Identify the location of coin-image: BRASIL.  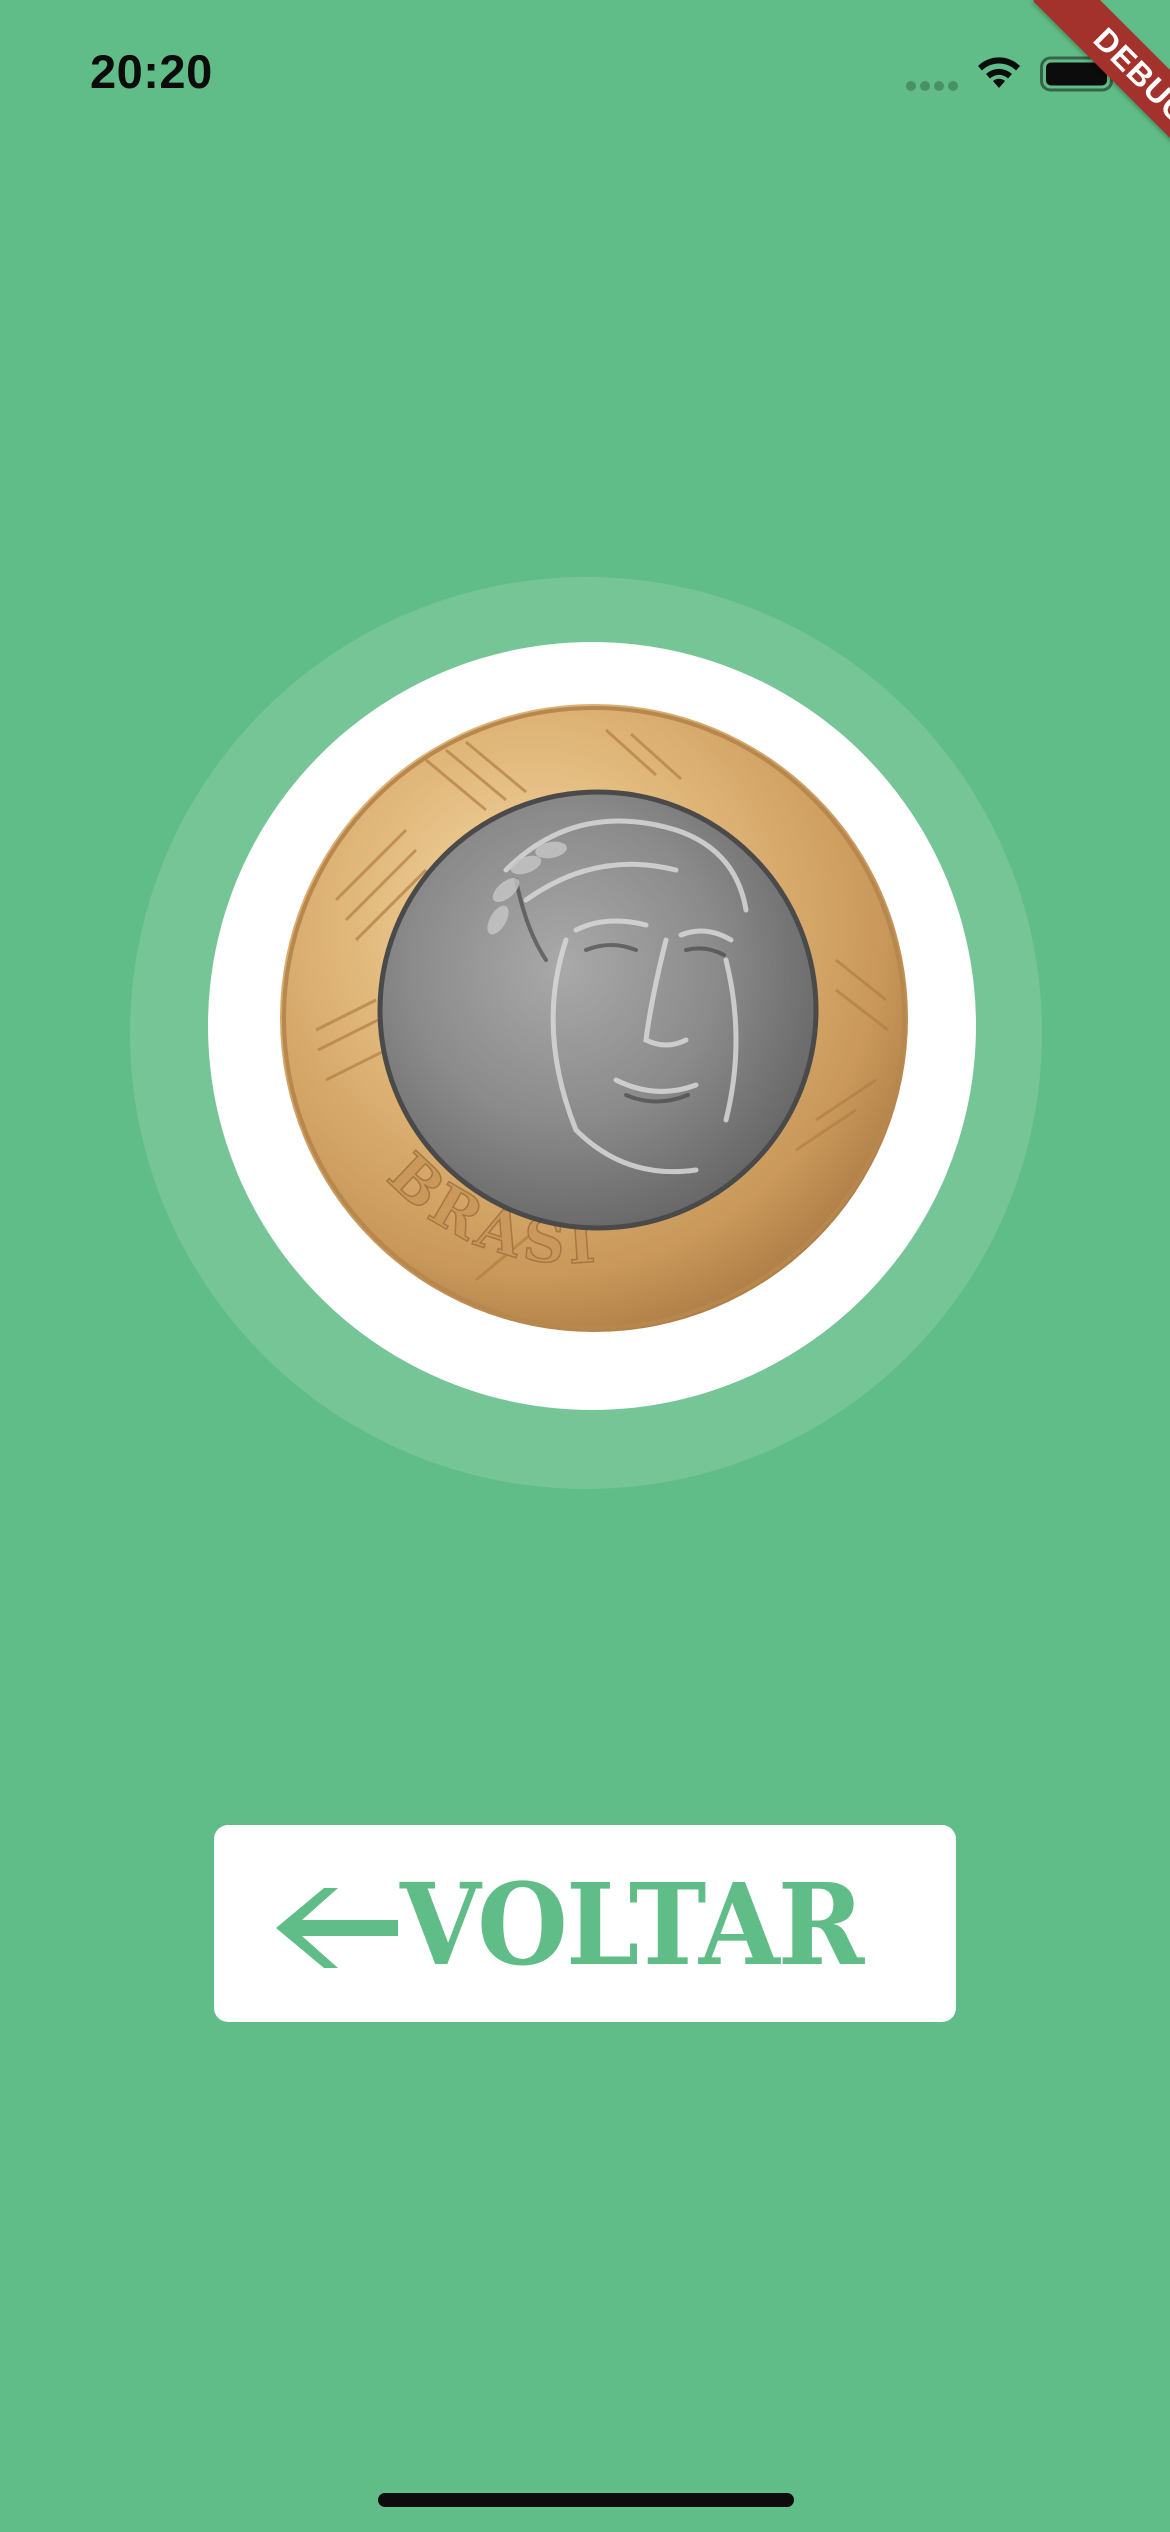
(592, 1016).